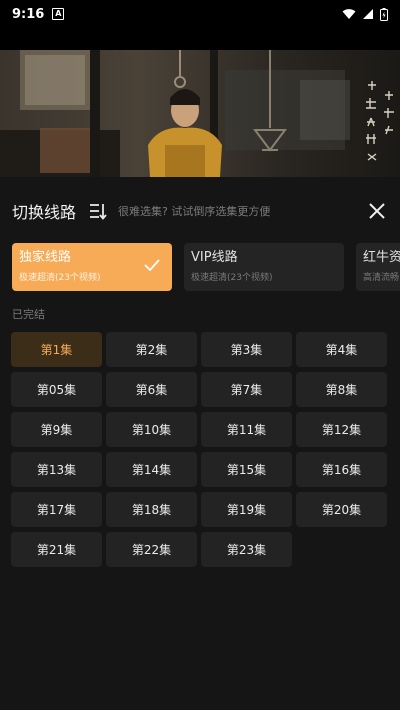  I want to click on episode-button: 第15集, so click(246, 469).